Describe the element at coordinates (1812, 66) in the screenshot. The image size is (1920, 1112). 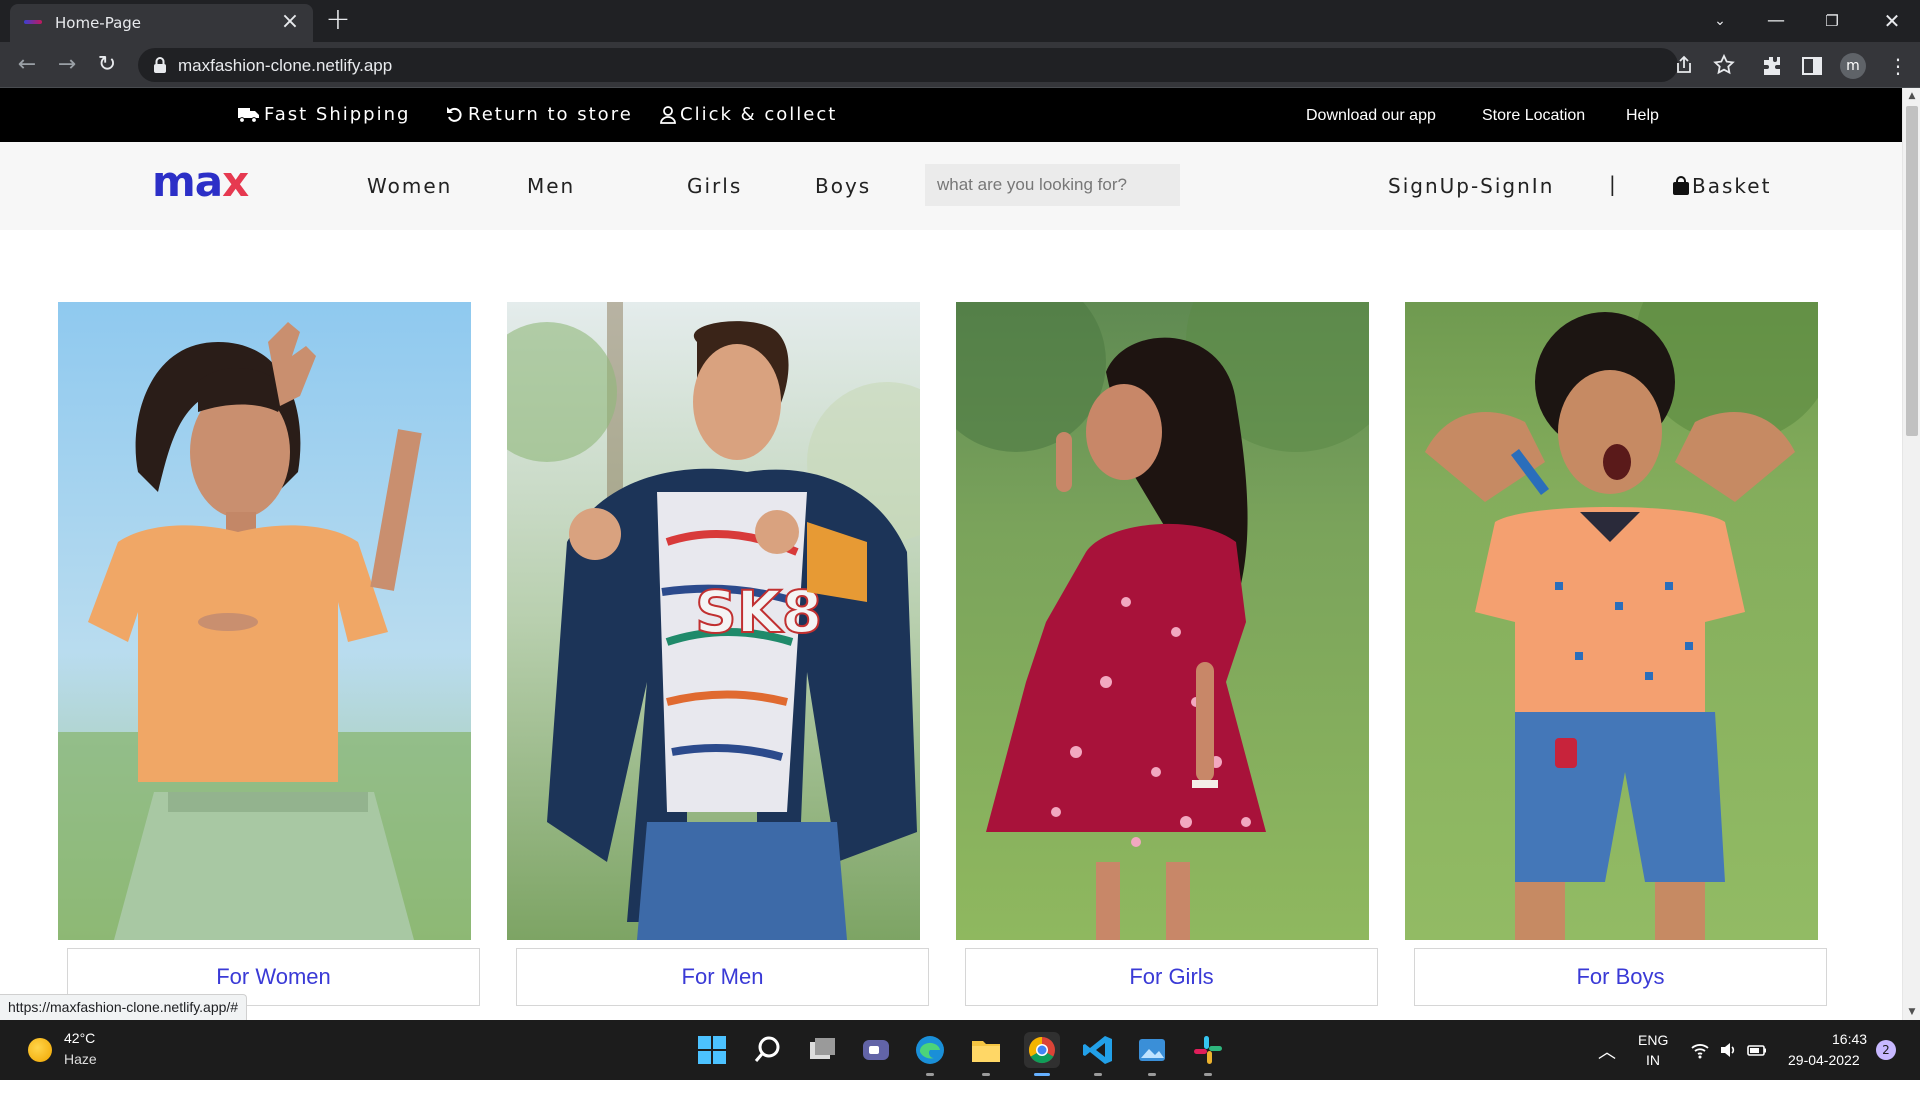
I see `side-panel-icon` at that location.